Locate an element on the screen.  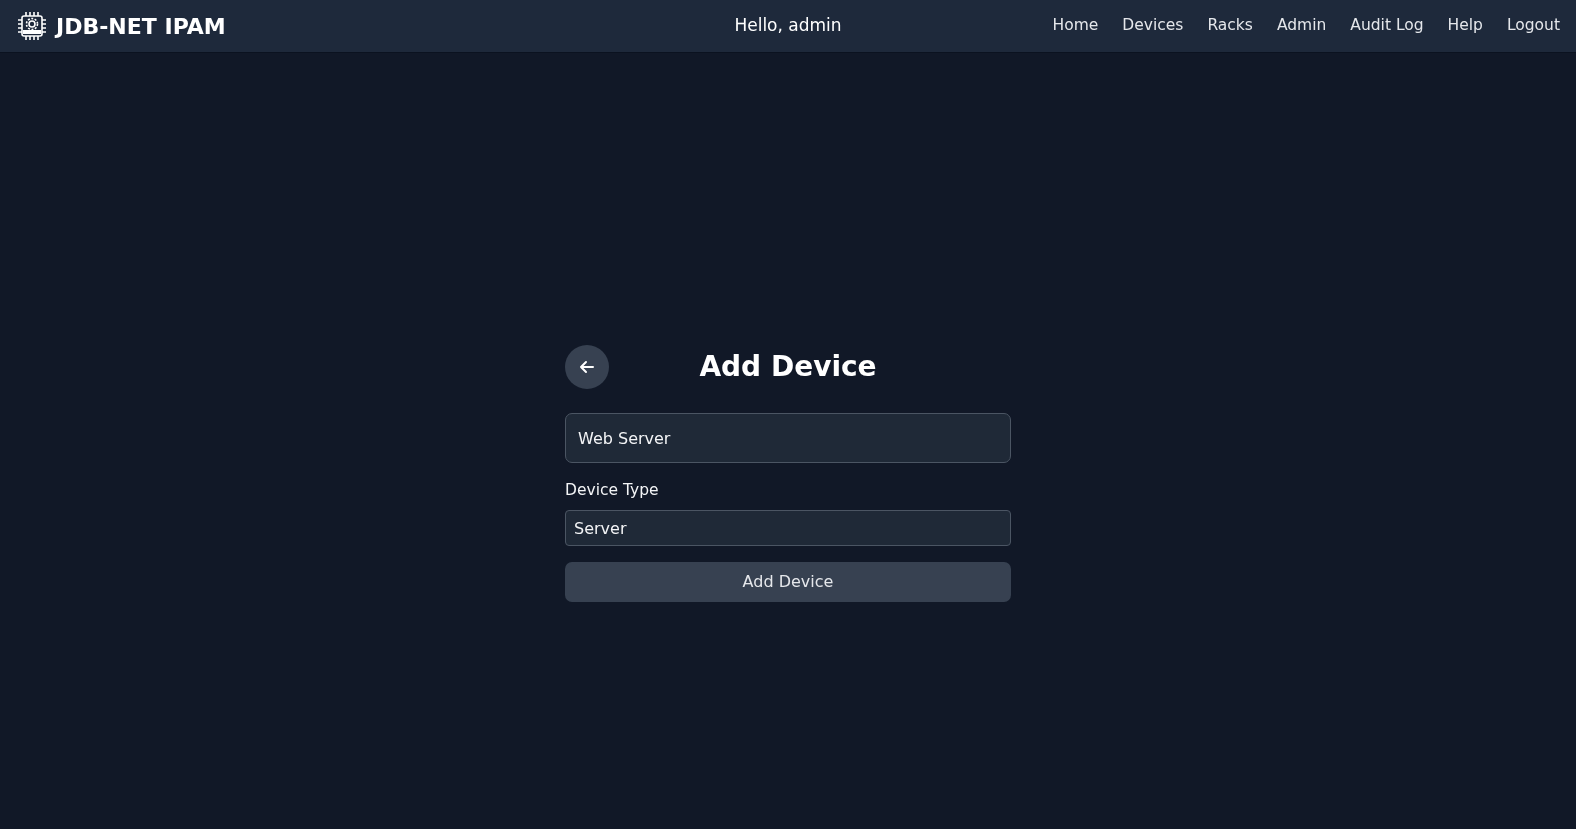
back-arrow-icon is located at coordinates (587, 367).